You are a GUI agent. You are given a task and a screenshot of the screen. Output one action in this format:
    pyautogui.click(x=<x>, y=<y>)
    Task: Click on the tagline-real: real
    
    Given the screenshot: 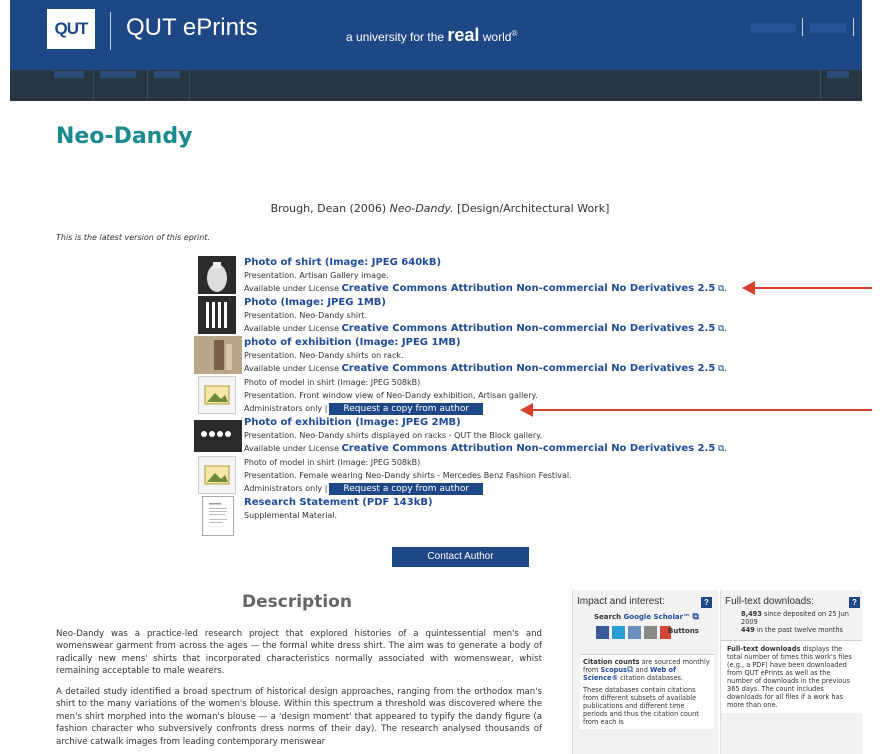 What is the action you would take?
    pyautogui.click(x=463, y=35)
    